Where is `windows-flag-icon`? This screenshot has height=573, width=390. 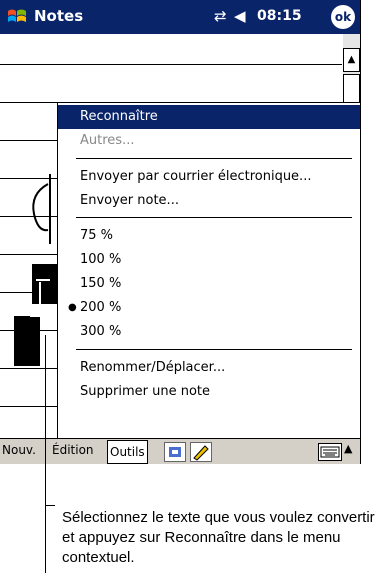
windows-flag-icon is located at coordinates (17, 17).